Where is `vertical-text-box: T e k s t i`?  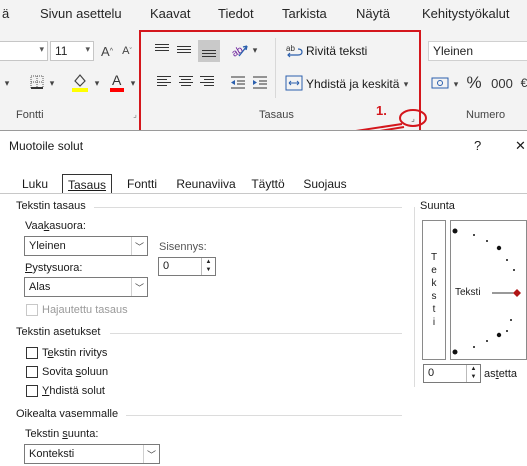
vertical-text-box: T e k s t i is located at coordinates (434, 290).